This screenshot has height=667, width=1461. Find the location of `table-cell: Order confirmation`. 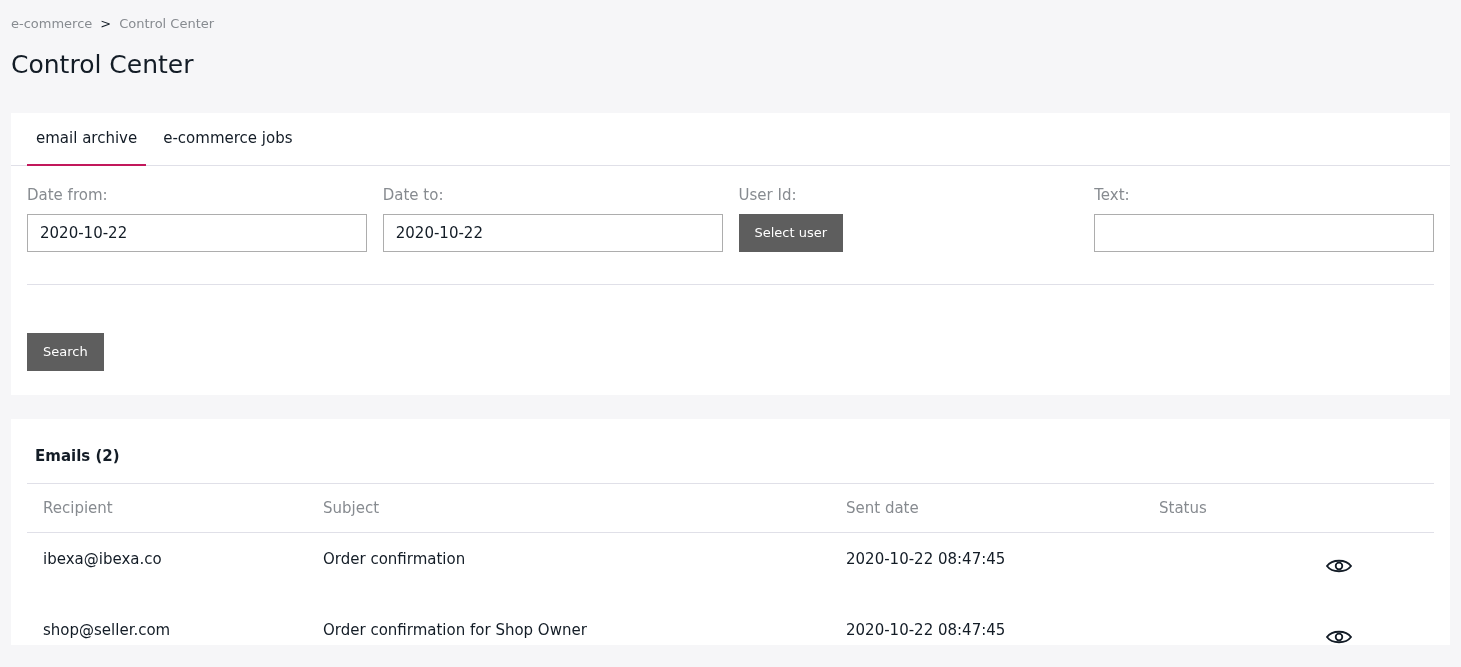

table-cell: Order confirmation is located at coordinates (394, 559).